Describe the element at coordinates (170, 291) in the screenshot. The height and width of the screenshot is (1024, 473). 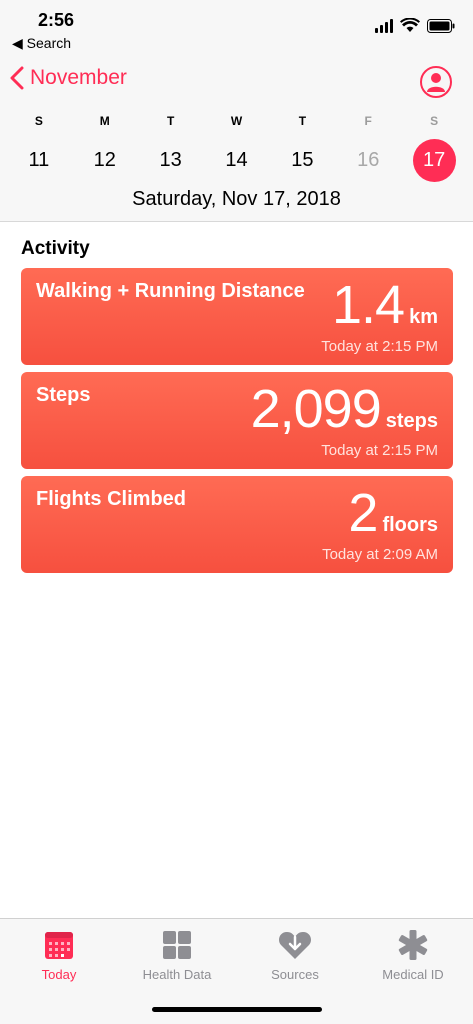
I see `card-title: Walking + Running Distance` at that location.